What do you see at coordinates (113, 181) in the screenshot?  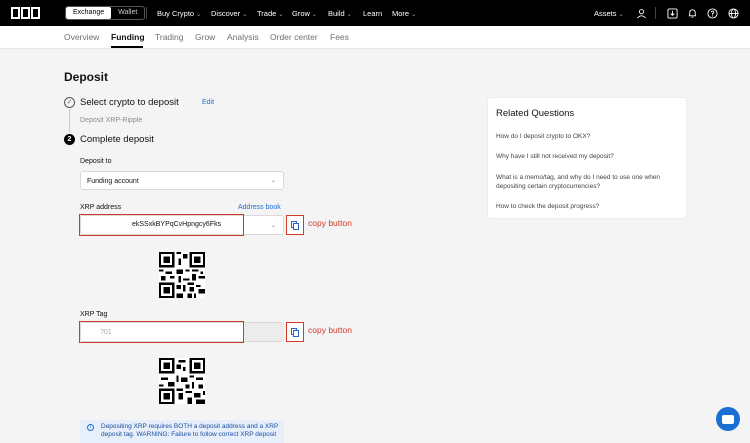 I see `deposit-to-value: Funding account` at bounding box center [113, 181].